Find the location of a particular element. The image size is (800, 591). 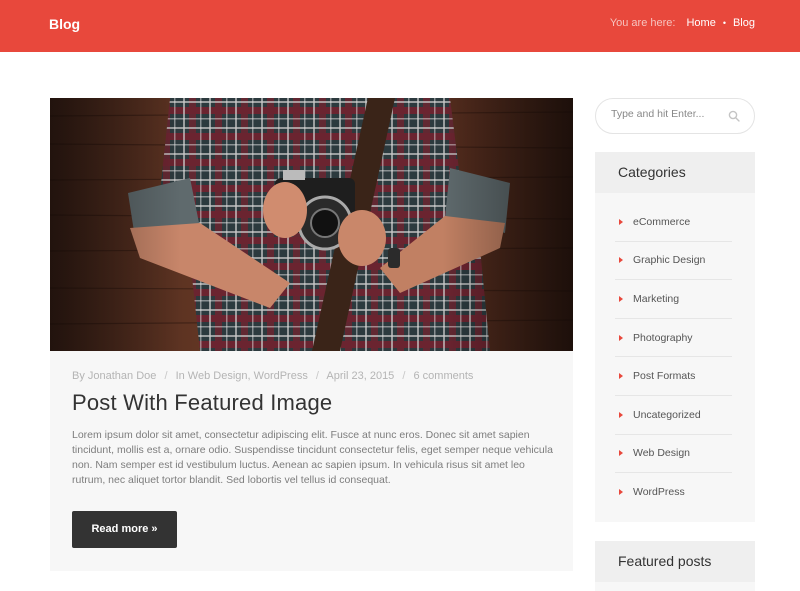

category-link: Marketing is located at coordinates (656, 299).